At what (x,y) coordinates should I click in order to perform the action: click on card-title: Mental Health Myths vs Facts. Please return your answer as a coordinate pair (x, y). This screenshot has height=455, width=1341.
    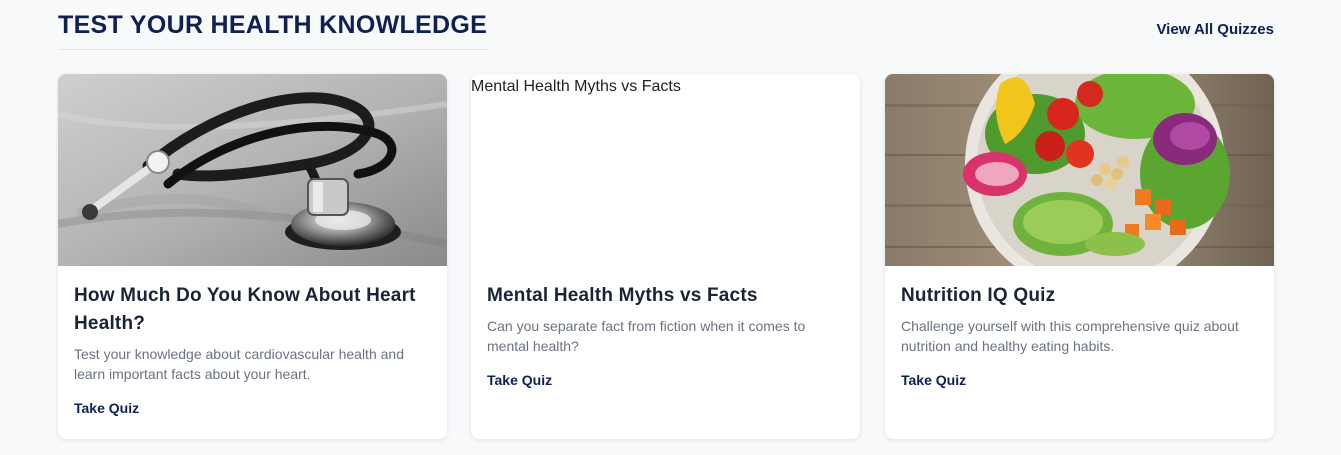
    Looking at the image, I should click on (665, 296).